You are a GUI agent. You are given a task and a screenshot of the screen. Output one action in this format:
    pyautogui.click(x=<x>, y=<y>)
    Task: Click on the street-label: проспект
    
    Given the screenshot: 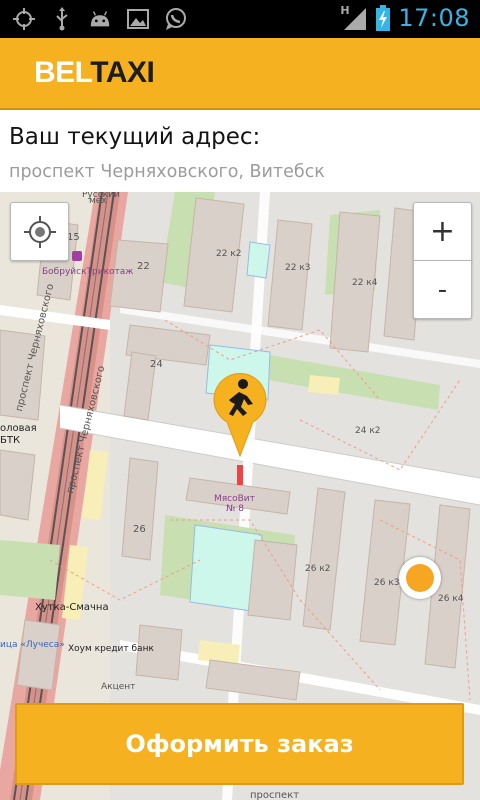 What is the action you would take?
    pyautogui.click(x=275, y=795)
    